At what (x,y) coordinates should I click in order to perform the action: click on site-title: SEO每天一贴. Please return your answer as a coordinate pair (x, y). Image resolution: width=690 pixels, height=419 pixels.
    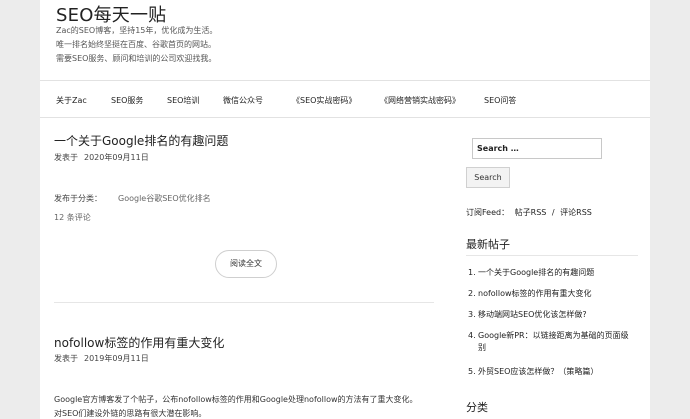
    Looking at the image, I should click on (111, 14).